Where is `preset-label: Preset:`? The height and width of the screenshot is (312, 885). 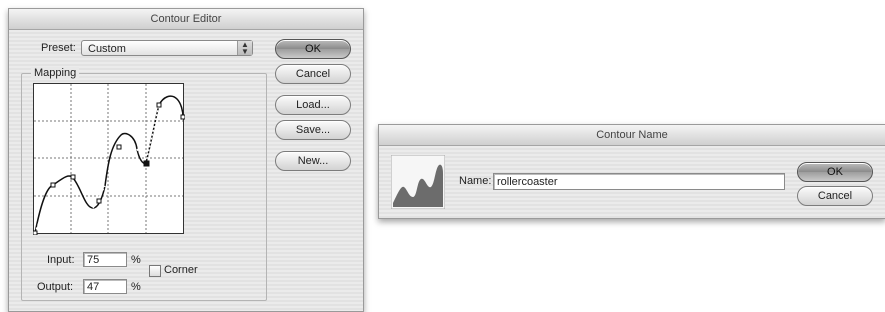
preset-label: Preset: is located at coordinates (58, 48).